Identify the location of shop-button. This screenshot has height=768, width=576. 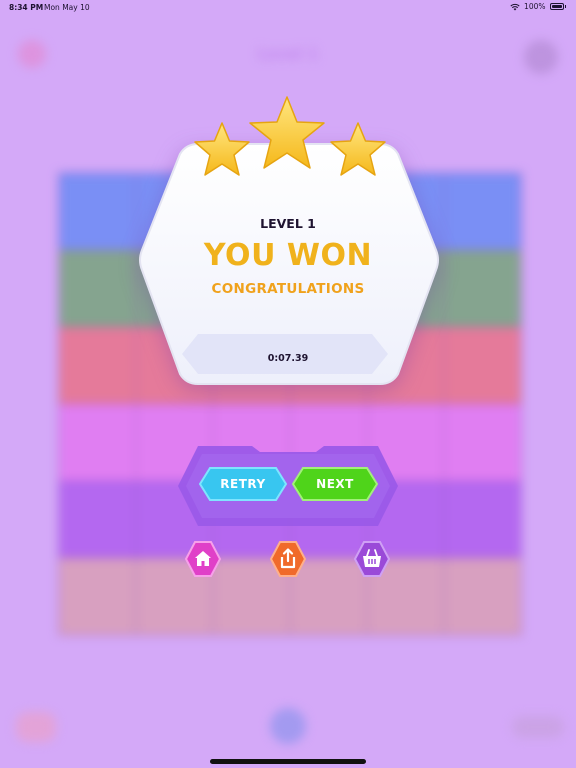
(372, 559).